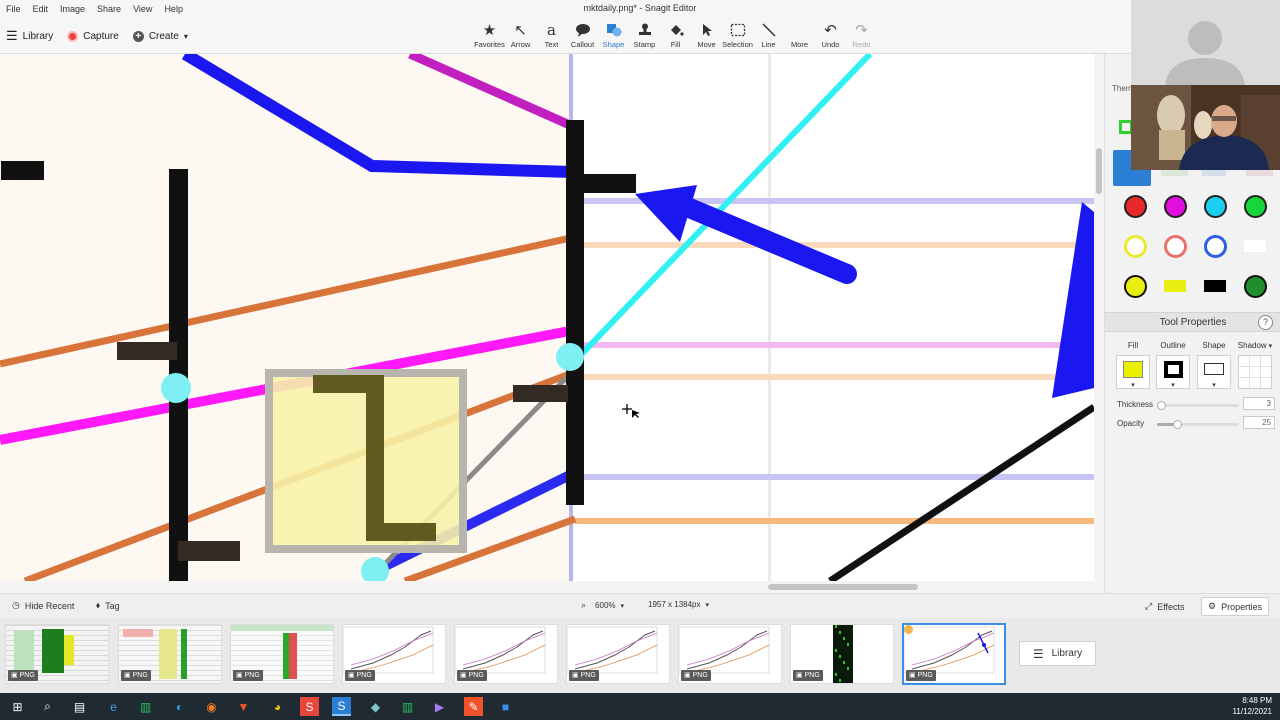 The width and height of the screenshot is (1280, 720). I want to click on pdf-app-icon: ✎, so click(473, 706).